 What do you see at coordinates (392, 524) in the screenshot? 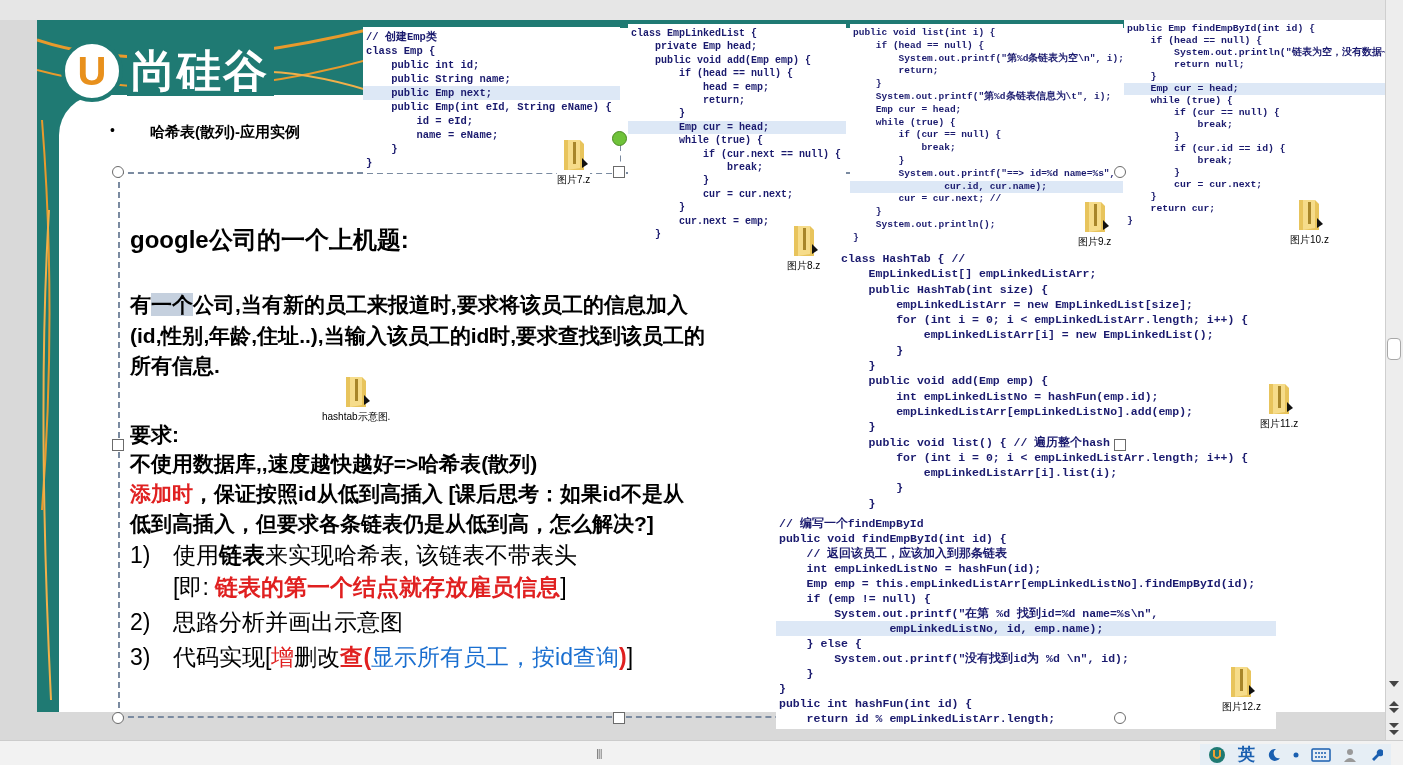
I see `text-line: 低到高插入，但要求各条链表仍是从低到高，怎么解决?]` at bounding box center [392, 524].